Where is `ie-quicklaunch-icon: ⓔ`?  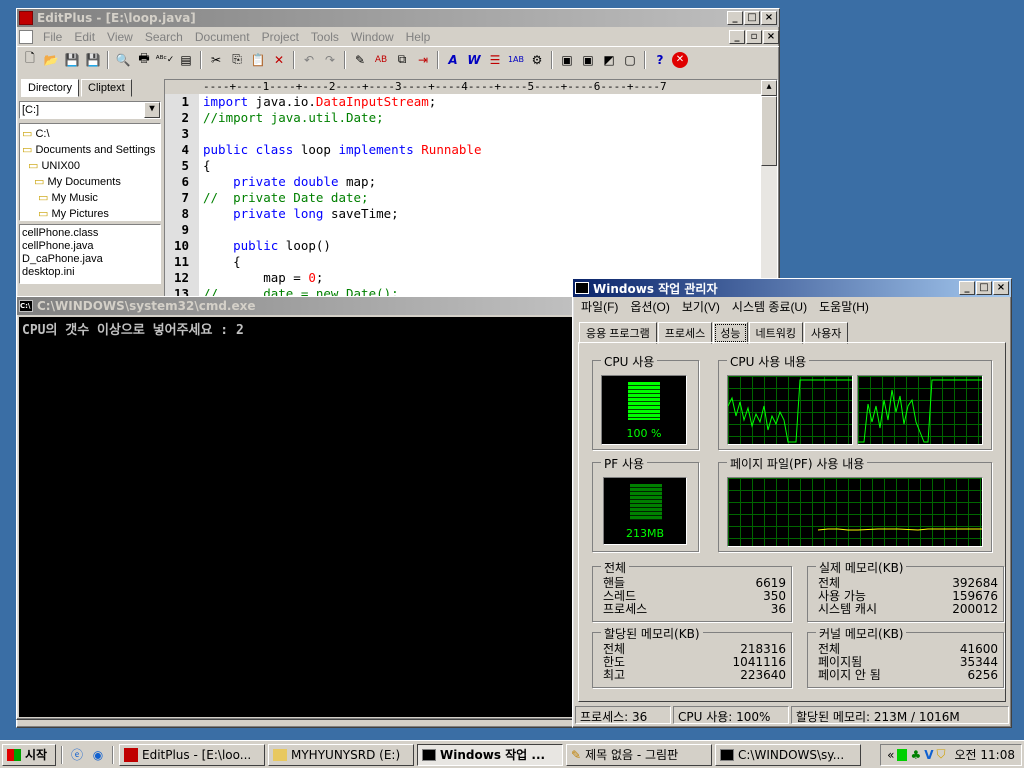
ie-quicklaunch-icon: ⓔ is located at coordinates (77, 755).